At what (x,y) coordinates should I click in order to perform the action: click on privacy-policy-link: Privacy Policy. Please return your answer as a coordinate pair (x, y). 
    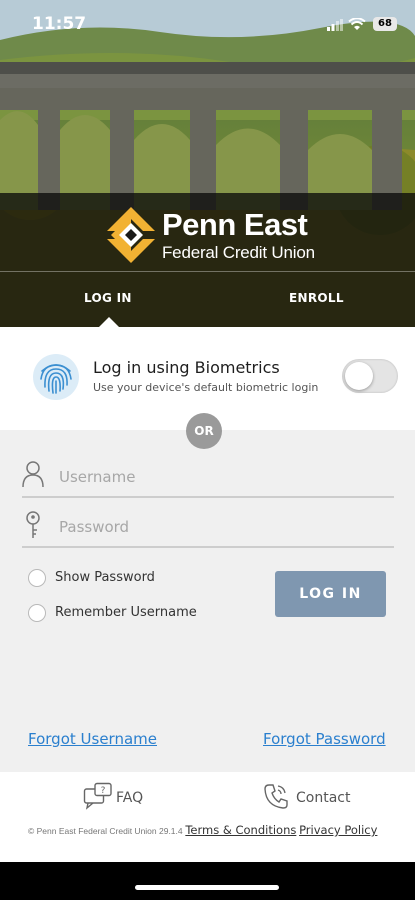
    Looking at the image, I should click on (338, 830).